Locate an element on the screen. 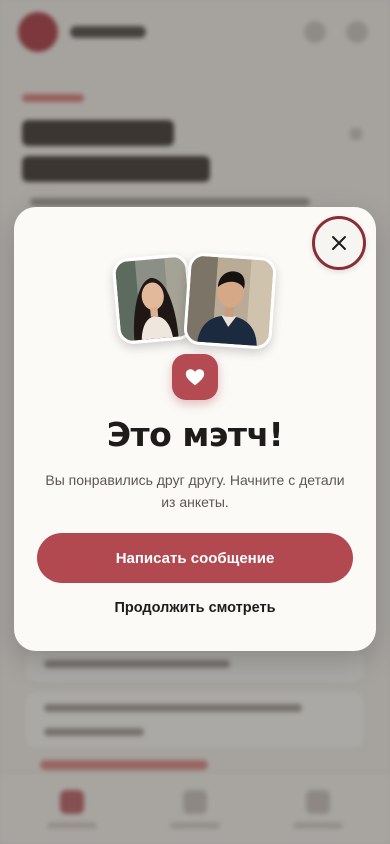 The width and height of the screenshot is (390, 844). match-photo is located at coordinates (230, 301).